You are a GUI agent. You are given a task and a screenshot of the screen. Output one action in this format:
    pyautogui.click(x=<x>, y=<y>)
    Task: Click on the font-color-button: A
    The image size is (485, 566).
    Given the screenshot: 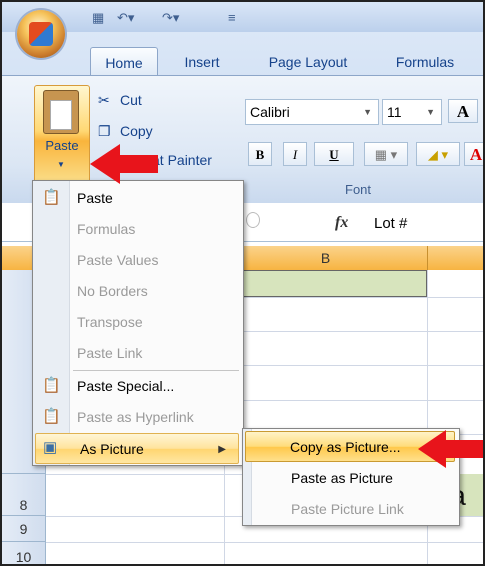 What is the action you would take?
    pyautogui.click(x=473, y=154)
    